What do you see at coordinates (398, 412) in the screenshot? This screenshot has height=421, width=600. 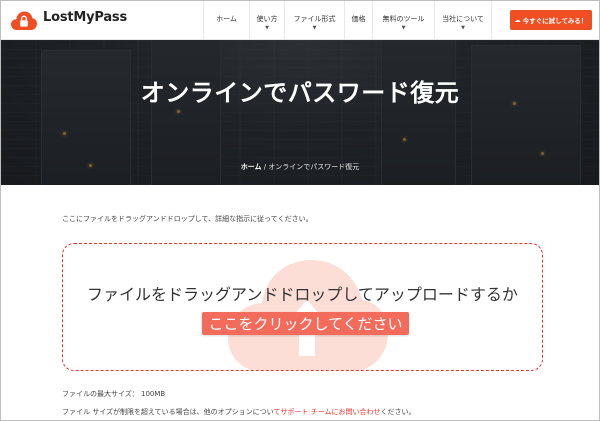 I see `large-file-note-suffix: ください。` at bounding box center [398, 412].